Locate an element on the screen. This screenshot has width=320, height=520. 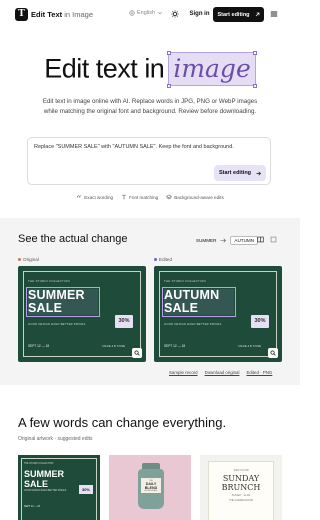
jar-label-bottom: HOUSE ROAST is located at coordinates (151, 491).